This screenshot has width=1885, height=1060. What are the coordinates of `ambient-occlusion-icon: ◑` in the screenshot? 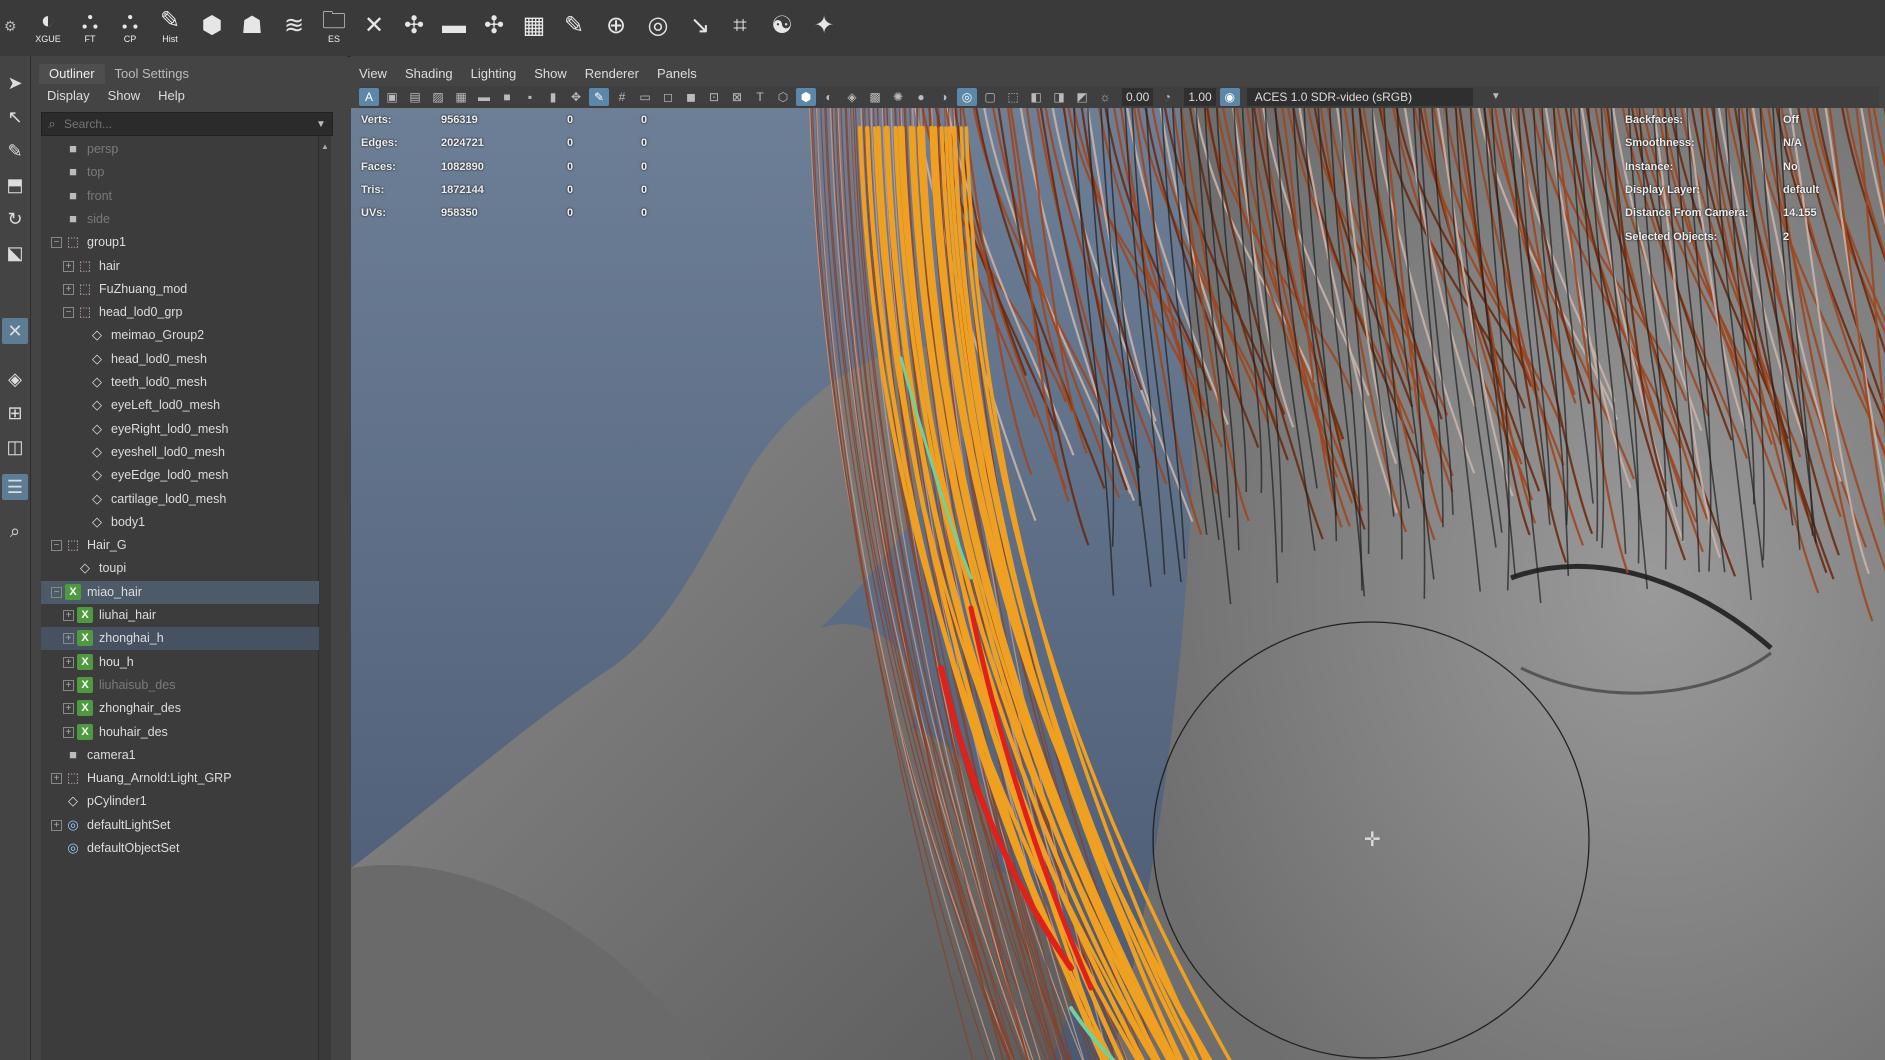 It's located at (944, 97).